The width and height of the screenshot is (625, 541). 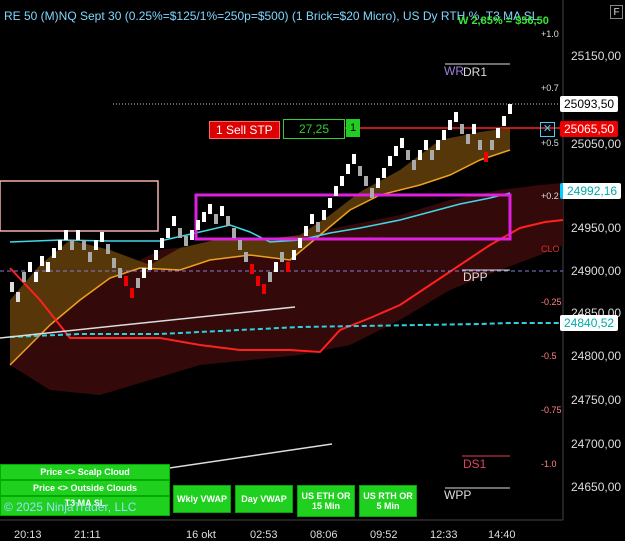 I want to click on weekly-range-readout: W 2,85% = $56,50, so click(x=503, y=21).